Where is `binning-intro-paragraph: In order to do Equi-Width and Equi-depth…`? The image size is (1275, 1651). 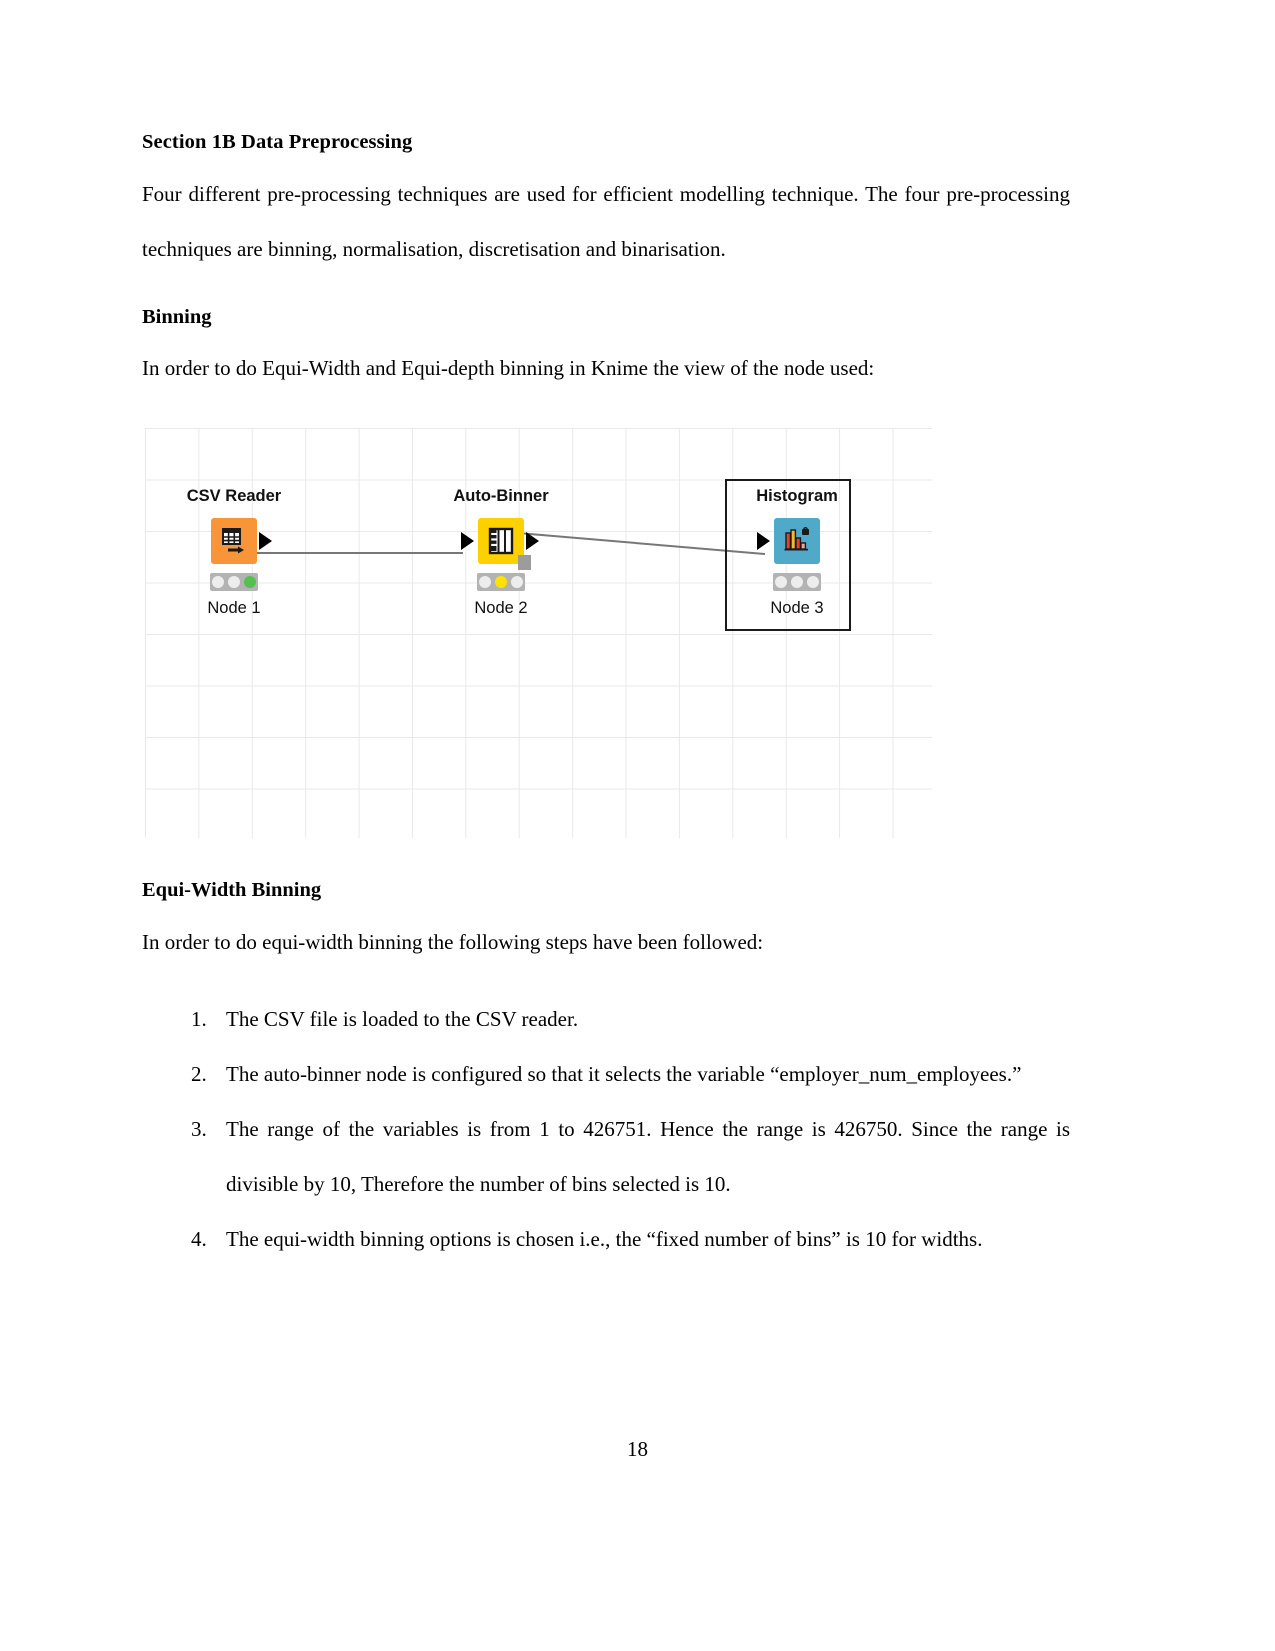
binning-intro-paragraph: In order to do Equi-Width and Equi-depth… is located at coordinates (508, 368).